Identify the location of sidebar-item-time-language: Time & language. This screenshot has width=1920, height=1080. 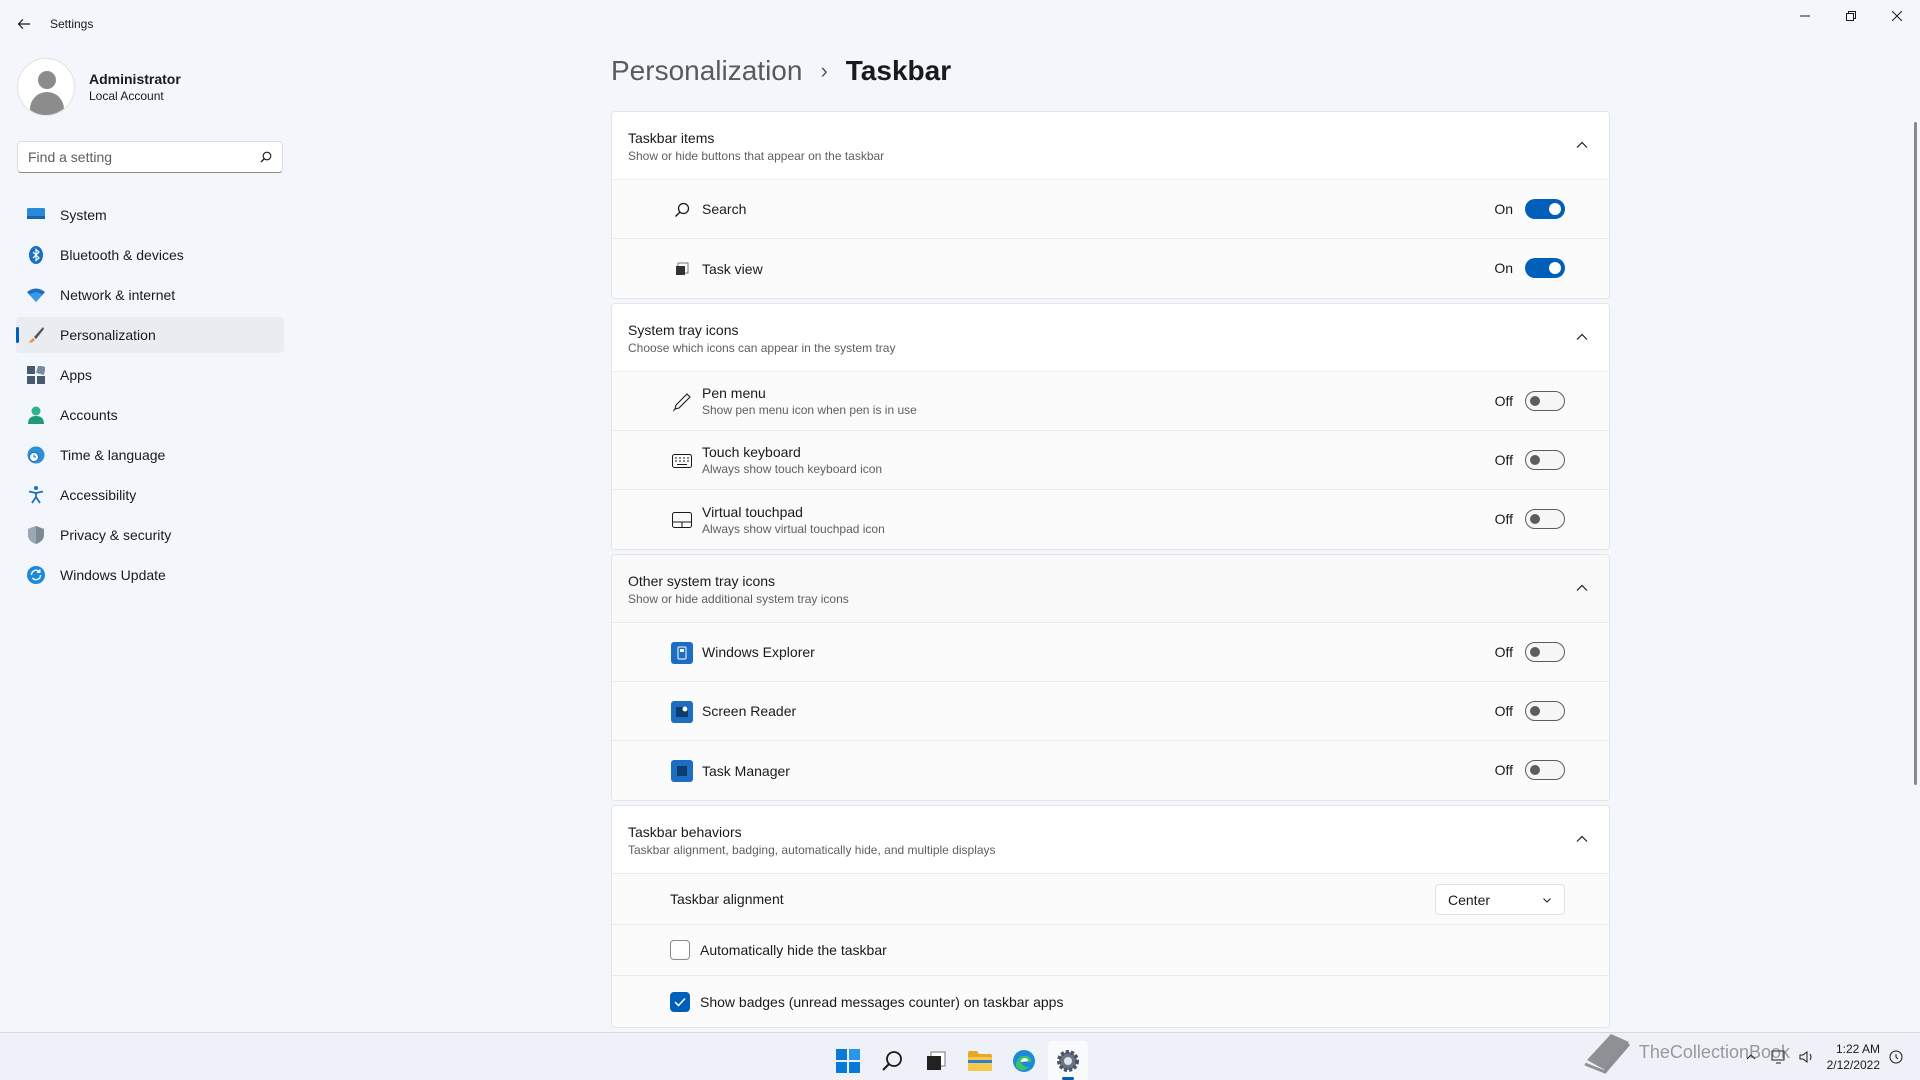
(150, 455).